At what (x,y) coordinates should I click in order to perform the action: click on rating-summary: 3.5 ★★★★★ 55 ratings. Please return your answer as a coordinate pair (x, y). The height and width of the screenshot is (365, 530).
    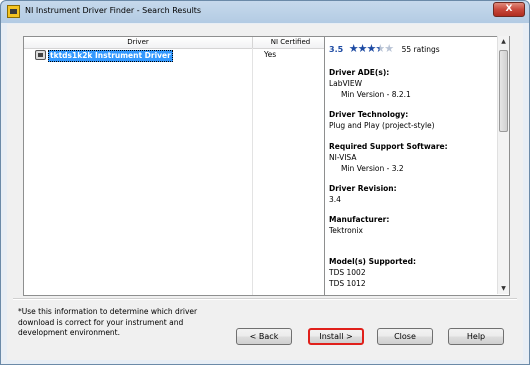
    Looking at the image, I should click on (384, 49).